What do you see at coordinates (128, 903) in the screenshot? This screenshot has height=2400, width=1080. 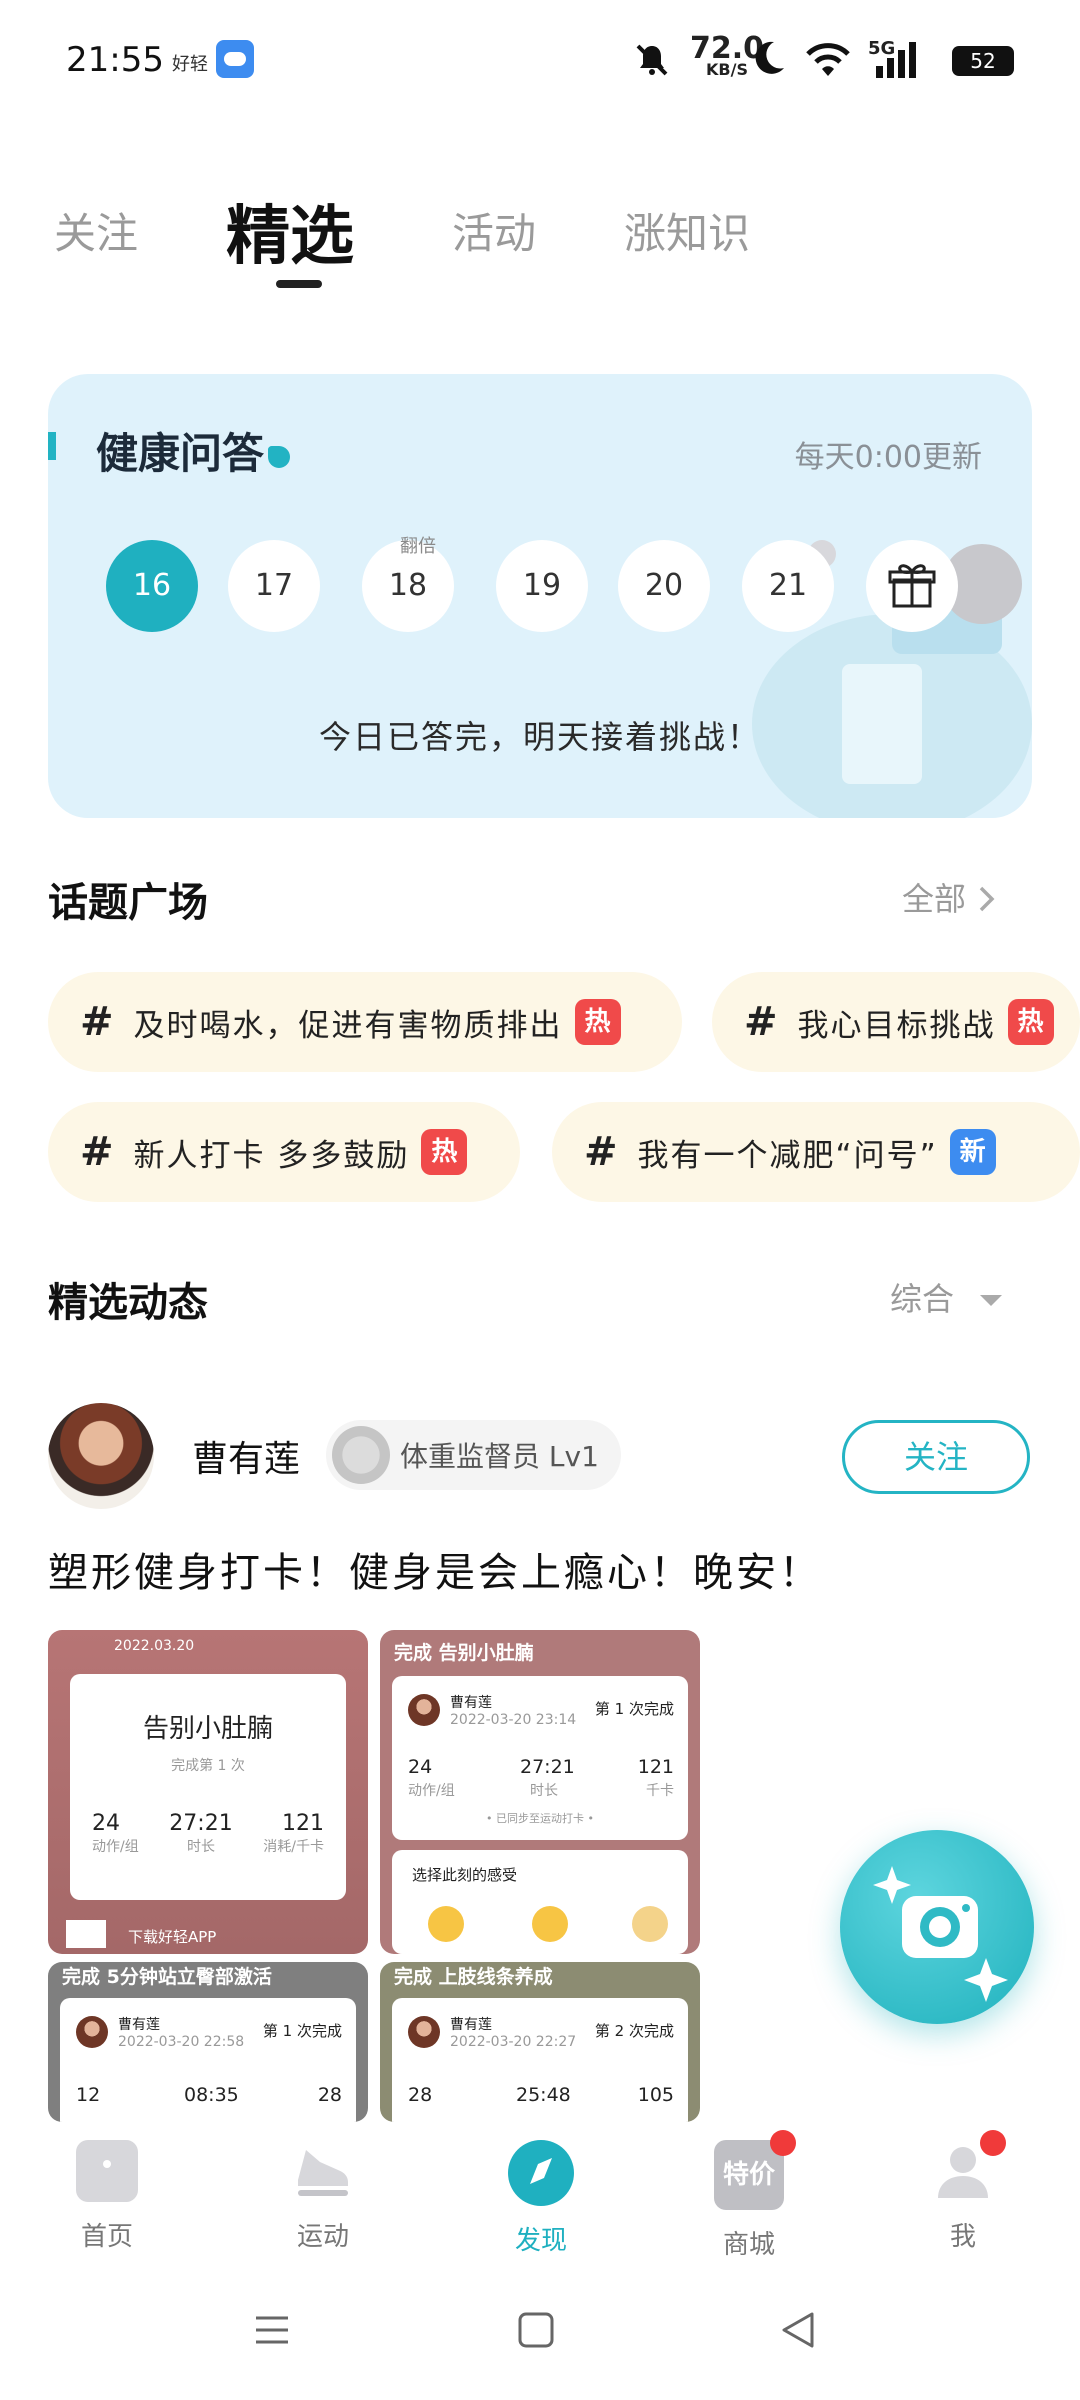 I see `topic-square-title: 话题广场` at bounding box center [128, 903].